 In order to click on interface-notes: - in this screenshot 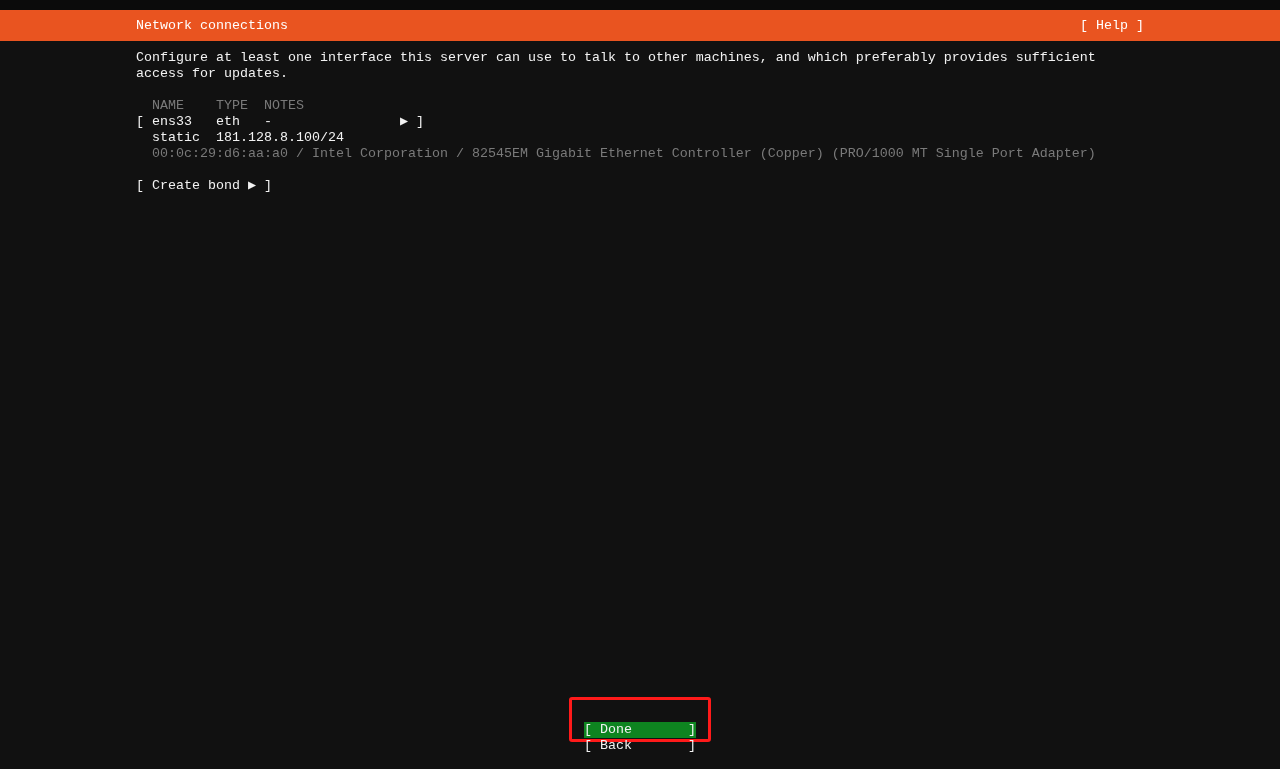, I will do `click(268, 122)`.